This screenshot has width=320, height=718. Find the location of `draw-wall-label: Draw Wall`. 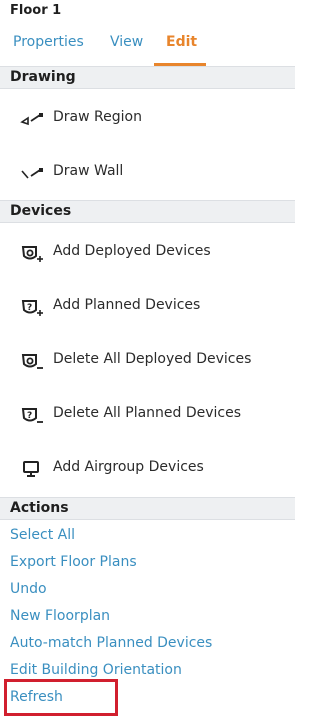

draw-wall-label: Draw Wall is located at coordinates (88, 171).